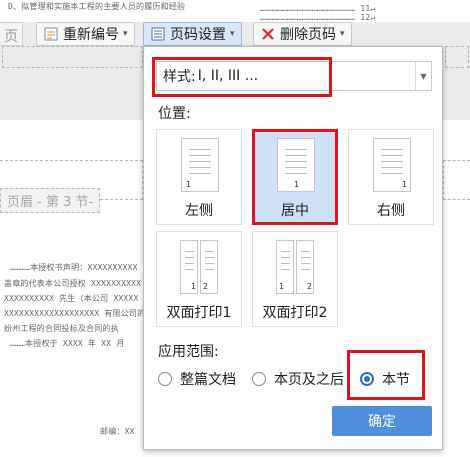  I want to click on toolbar-edge-label: 页, so click(11, 34).